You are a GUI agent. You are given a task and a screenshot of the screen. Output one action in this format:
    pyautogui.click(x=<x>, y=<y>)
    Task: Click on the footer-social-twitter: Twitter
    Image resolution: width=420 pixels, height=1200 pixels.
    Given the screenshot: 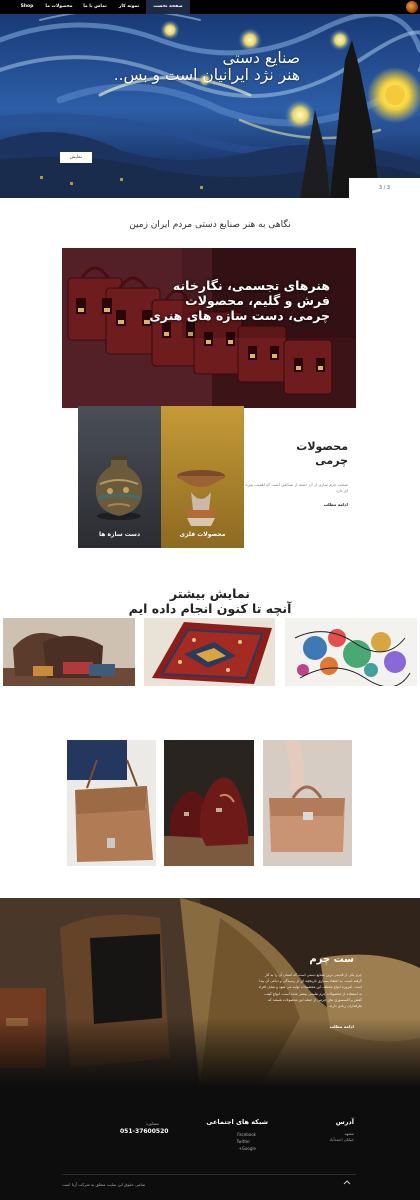 What is the action you would take?
    pyautogui.click(x=243, y=1141)
    